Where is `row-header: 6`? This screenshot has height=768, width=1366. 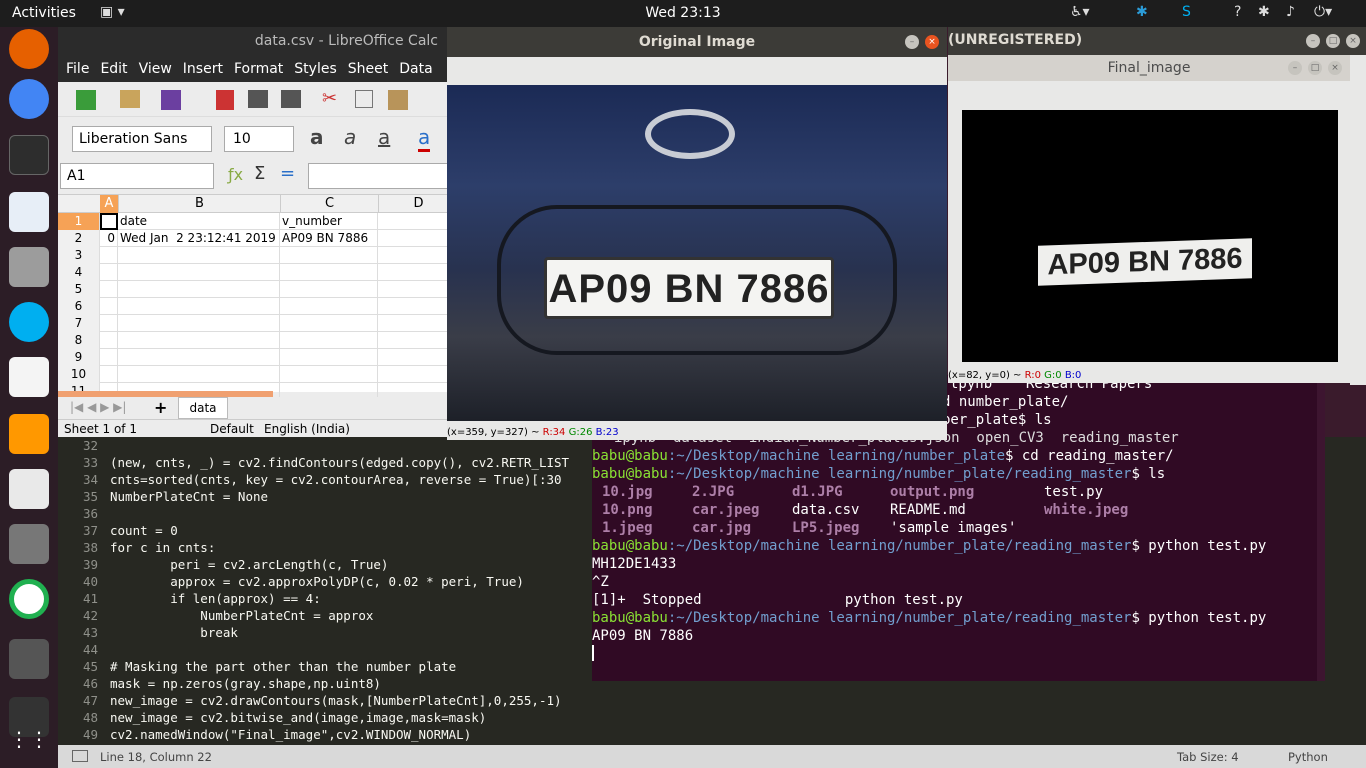
row-header: 6 is located at coordinates (79, 306).